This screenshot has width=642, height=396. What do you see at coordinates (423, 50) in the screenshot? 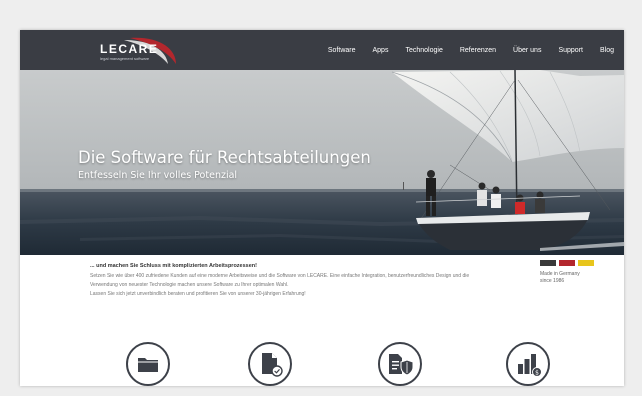
I see `nav-item-technologie: Technologie` at bounding box center [423, 50].